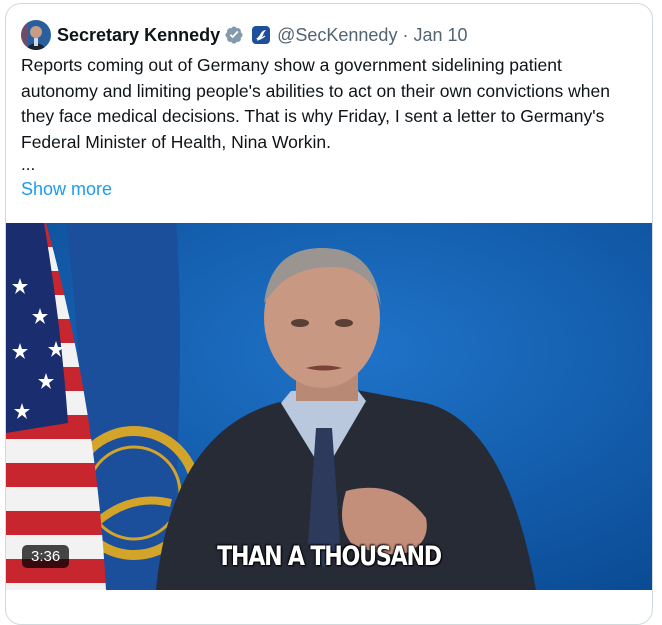  I want to click on tweet-header: Secretary Kennedy @SecKennedy · Jan 10, so click(244, 35).